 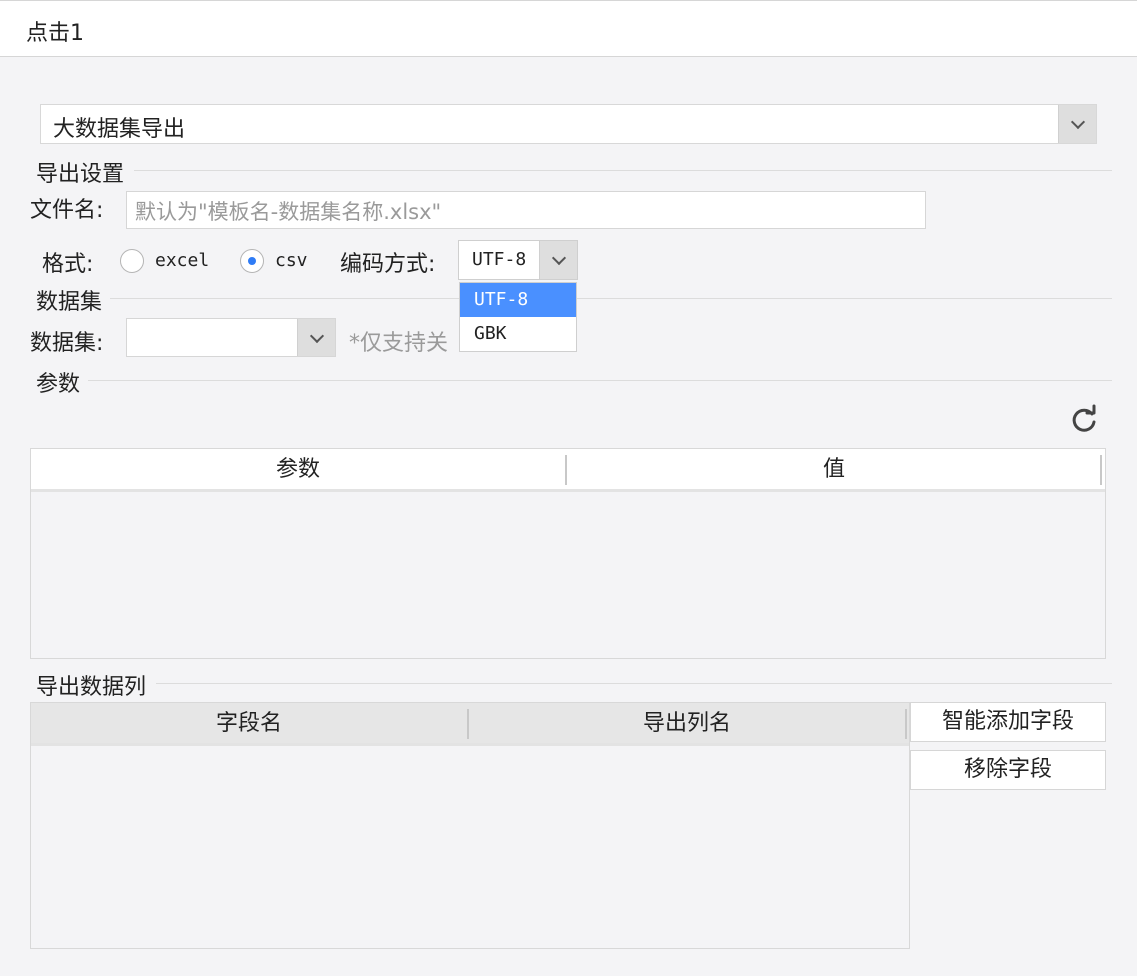 What do you see at coordinates (1008, 722) in the screenshot?
I see `smart-add-fields-button: 智能添加字段` at bounding box center [1008, 722].